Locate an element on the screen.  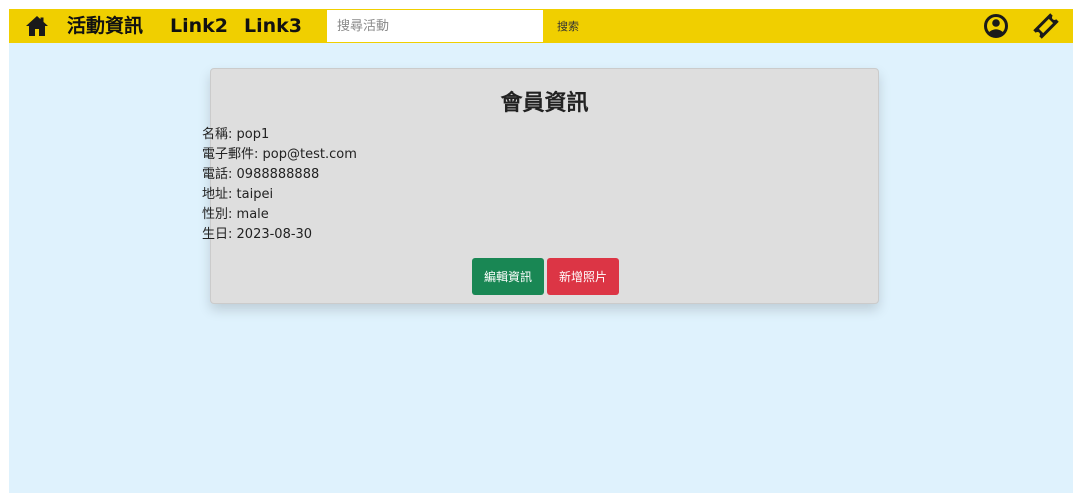
search-button: 搜索 is located at coordinates (566, 26).